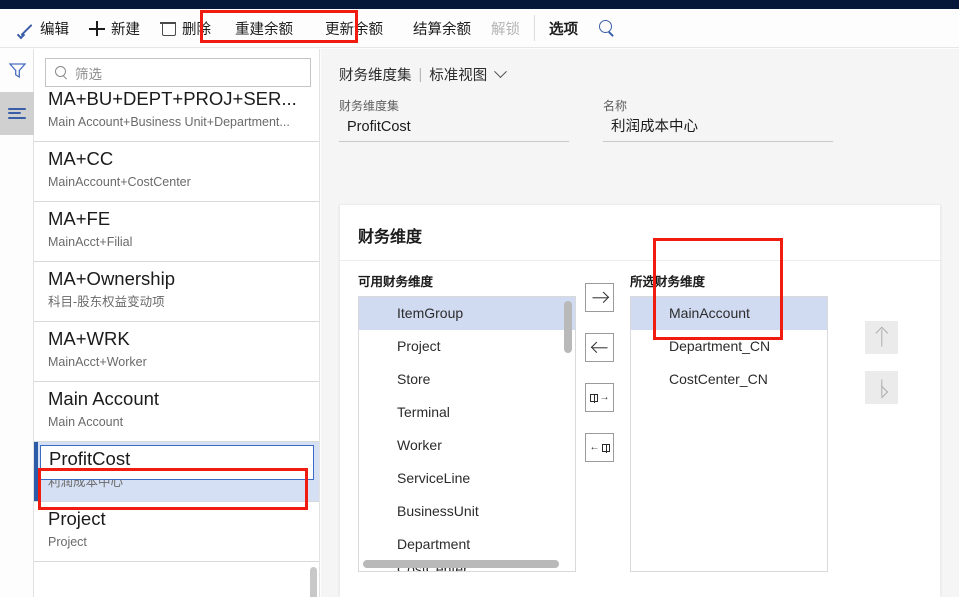  I want to click on move-up-button, so click(881, 337).